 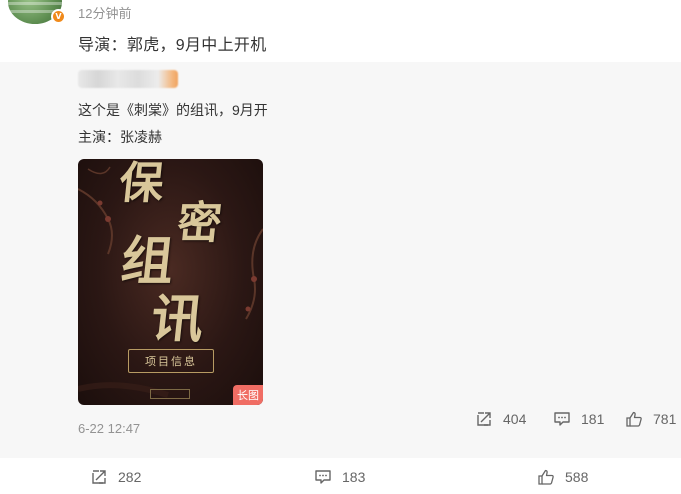 I want to click on quoted-author-name, so click(x=128, y=79).